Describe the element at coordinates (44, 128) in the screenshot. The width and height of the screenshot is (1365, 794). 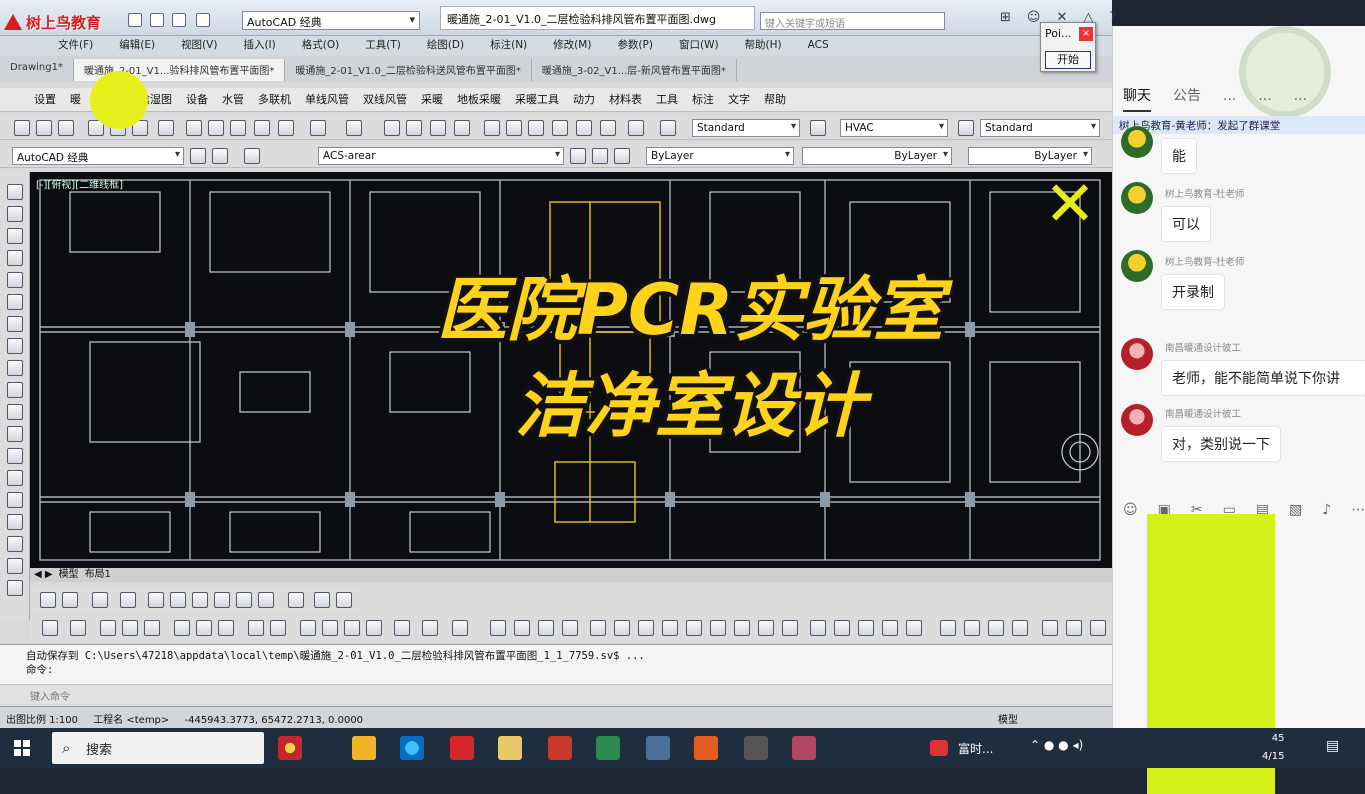
I see `open-icon` at that location.